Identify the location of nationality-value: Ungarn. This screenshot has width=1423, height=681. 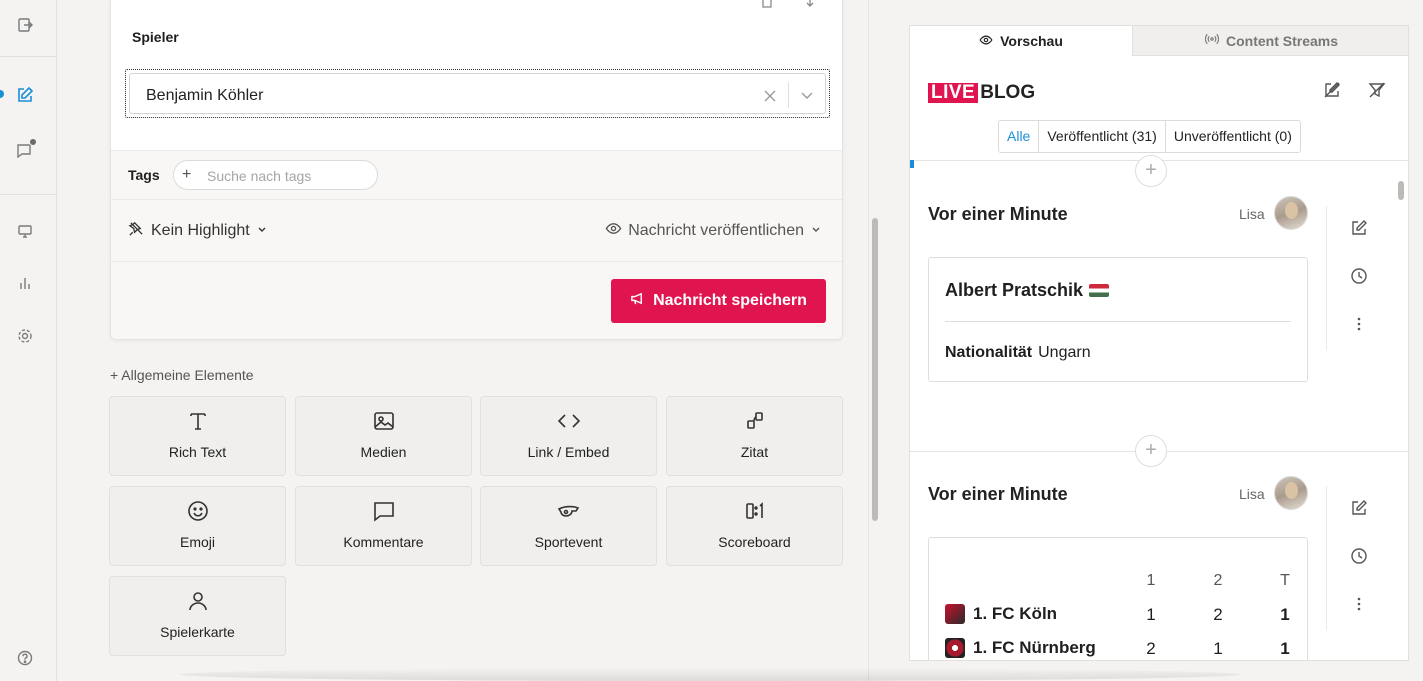
(1064, 352).